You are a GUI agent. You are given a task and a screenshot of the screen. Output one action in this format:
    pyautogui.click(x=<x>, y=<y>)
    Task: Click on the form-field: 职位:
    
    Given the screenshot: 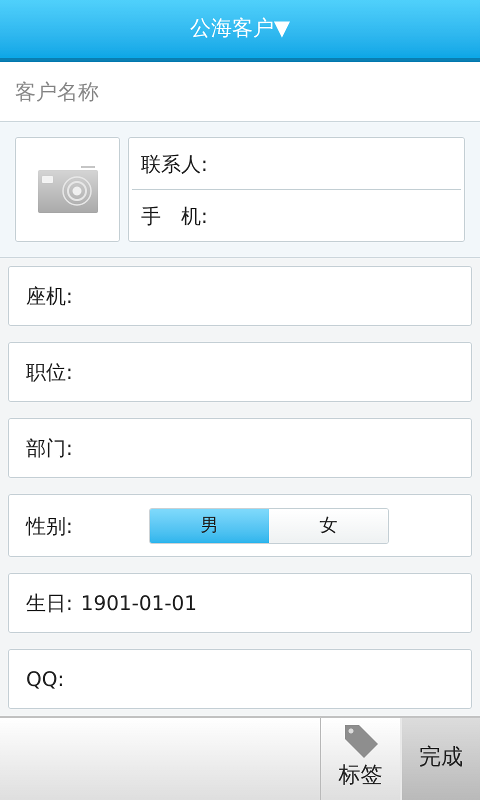 What is the action you would take?
    pyautogui.click(x=240, y=372)
    